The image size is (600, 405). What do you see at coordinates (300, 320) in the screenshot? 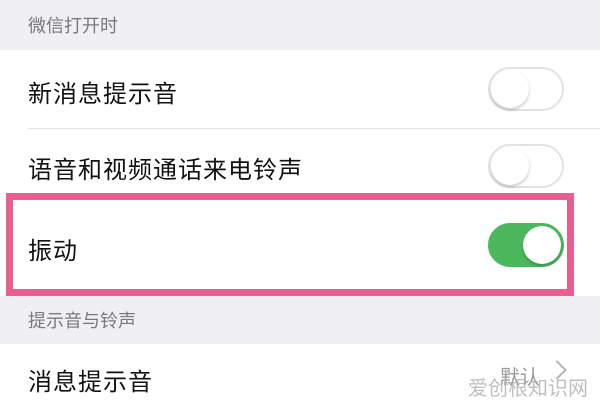
I see `section-header-sounds: 提示音与铃声` at bounding box center [300, 320].